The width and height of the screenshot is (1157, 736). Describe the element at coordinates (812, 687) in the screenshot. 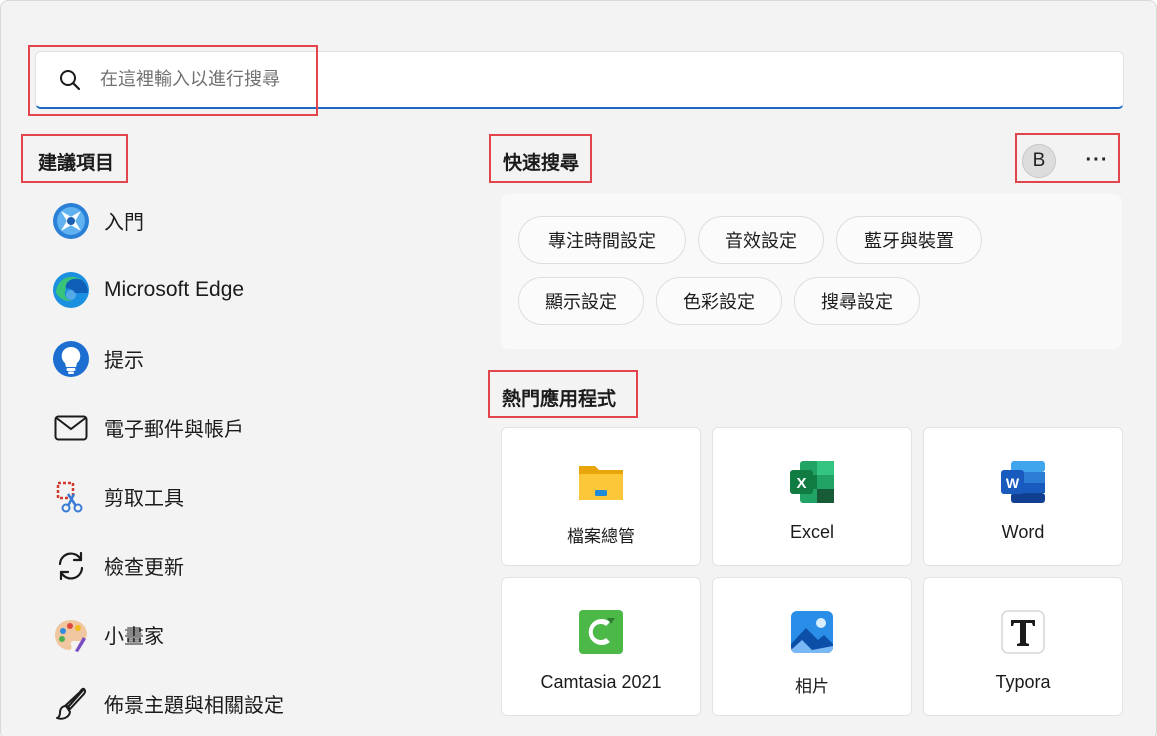

I see `app-label: 相片` at that location.